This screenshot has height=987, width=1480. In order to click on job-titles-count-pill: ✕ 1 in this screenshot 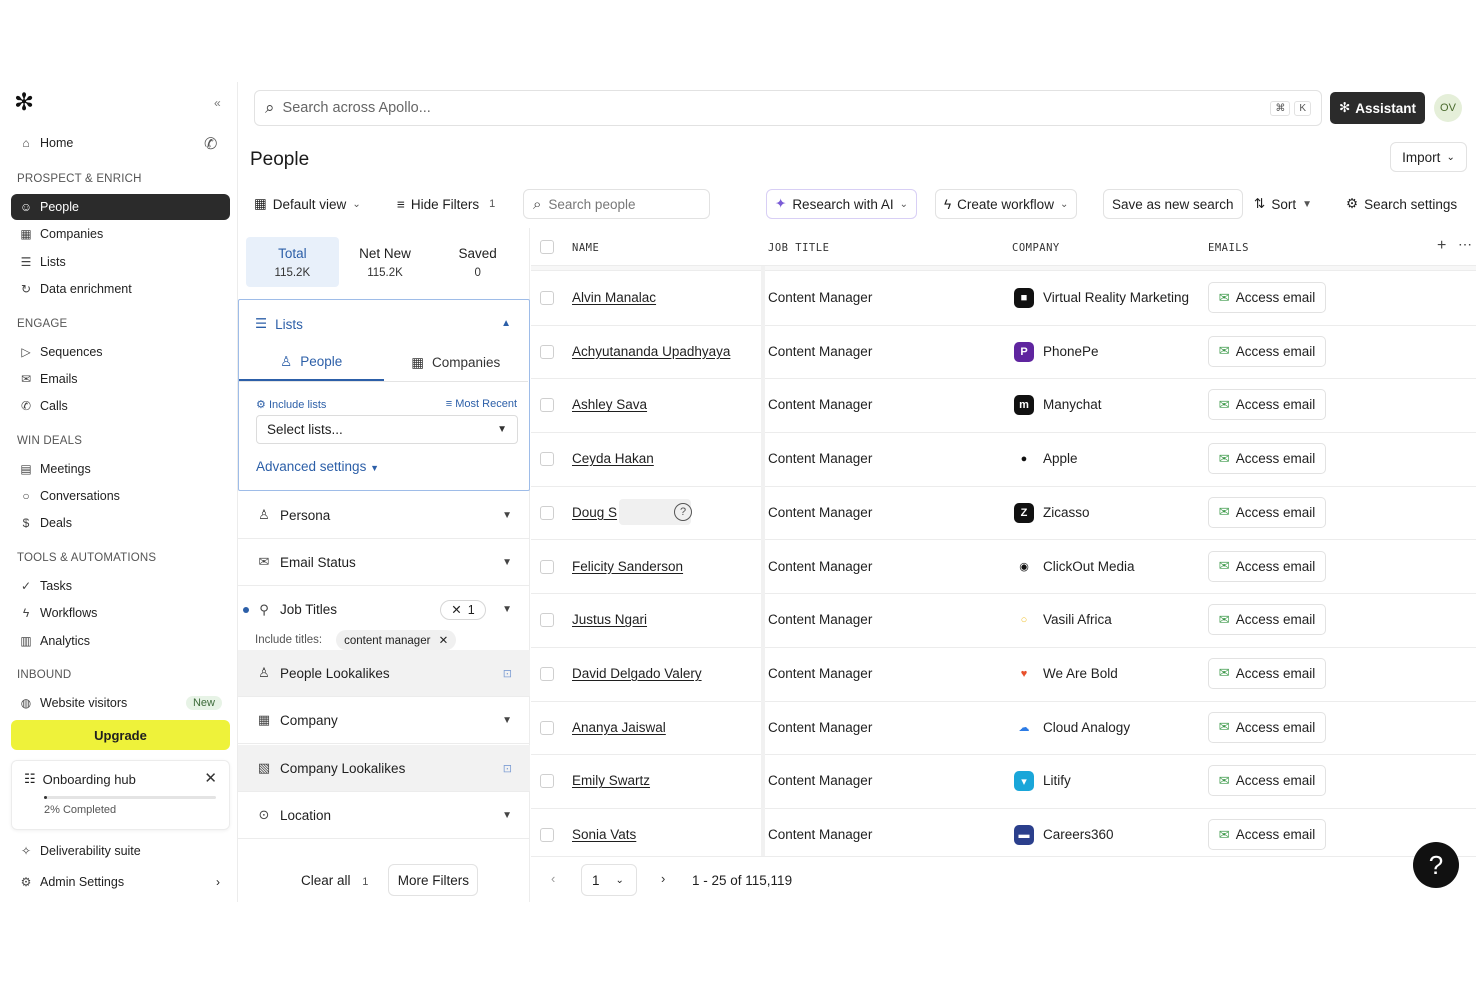, I will do `click(463, 609)`.